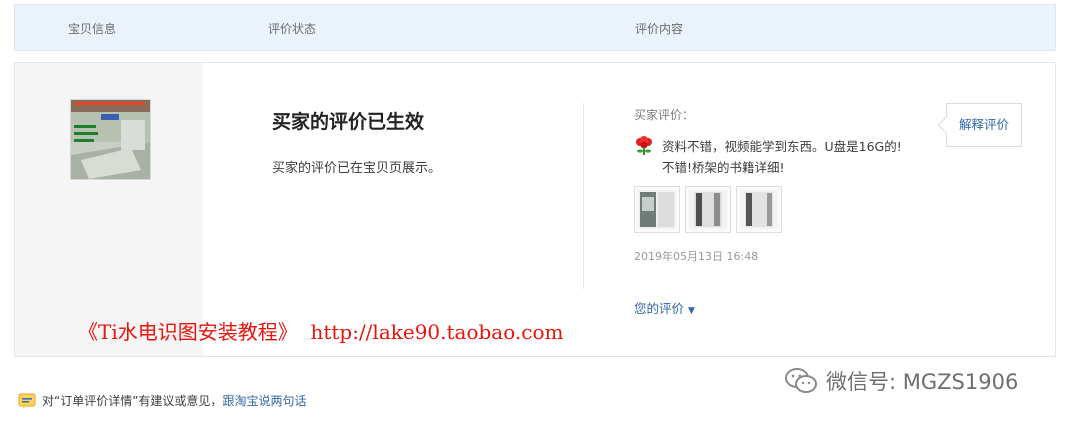 The height and width of the screenshot is (432, 1080). Describe the element at coordinates (659, 29) in the screenshot. I see `header-review-content: 评价内容` at that location.